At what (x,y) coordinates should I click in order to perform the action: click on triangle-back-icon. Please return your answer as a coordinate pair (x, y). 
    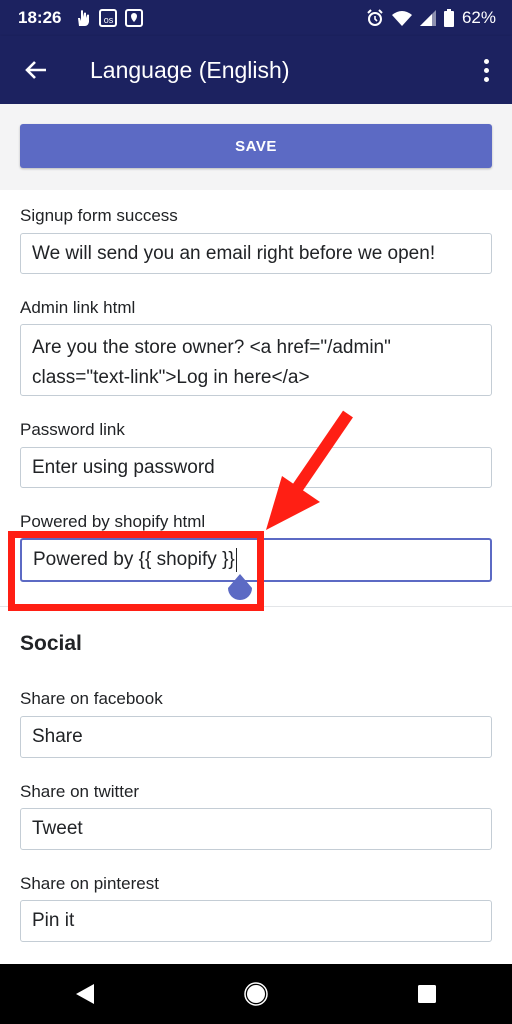
    Looking at the image, I should click on (85, 994).